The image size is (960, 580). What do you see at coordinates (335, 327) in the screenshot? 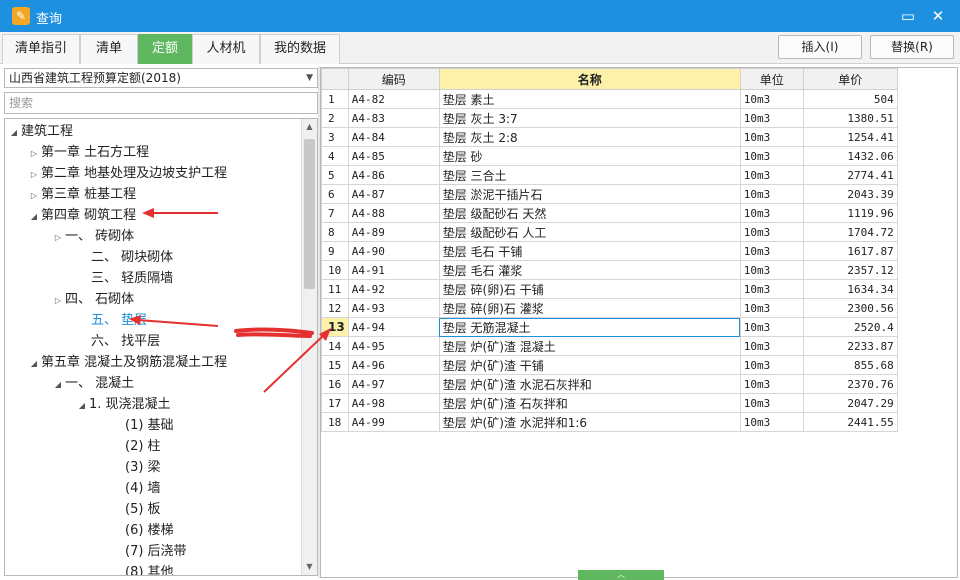
I see `row-index-cell: 13` at bounding box center [335, 327].